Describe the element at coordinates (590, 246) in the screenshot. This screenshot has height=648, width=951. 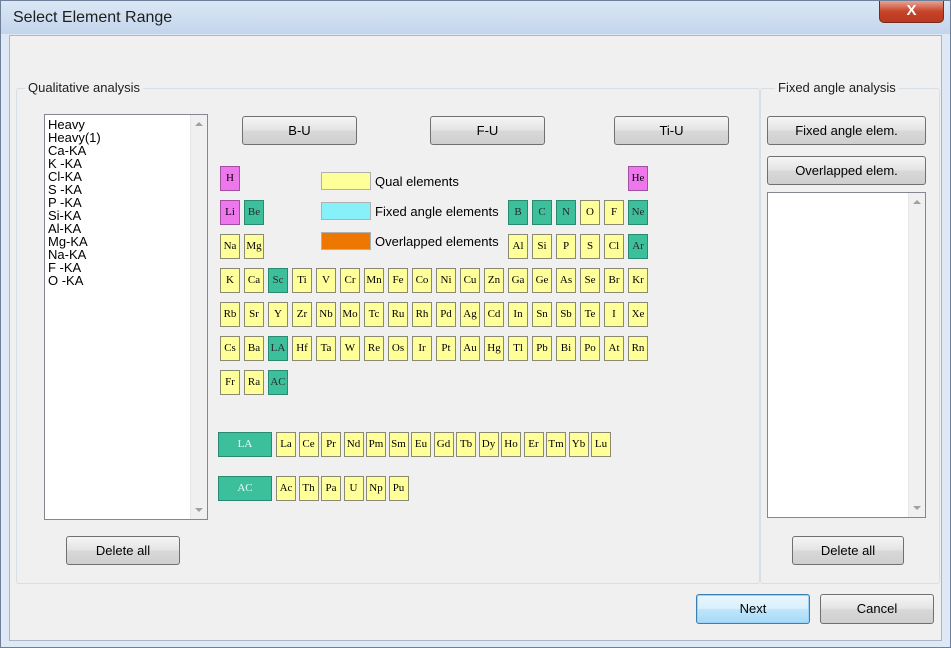
I see `element-s: S` at that location.